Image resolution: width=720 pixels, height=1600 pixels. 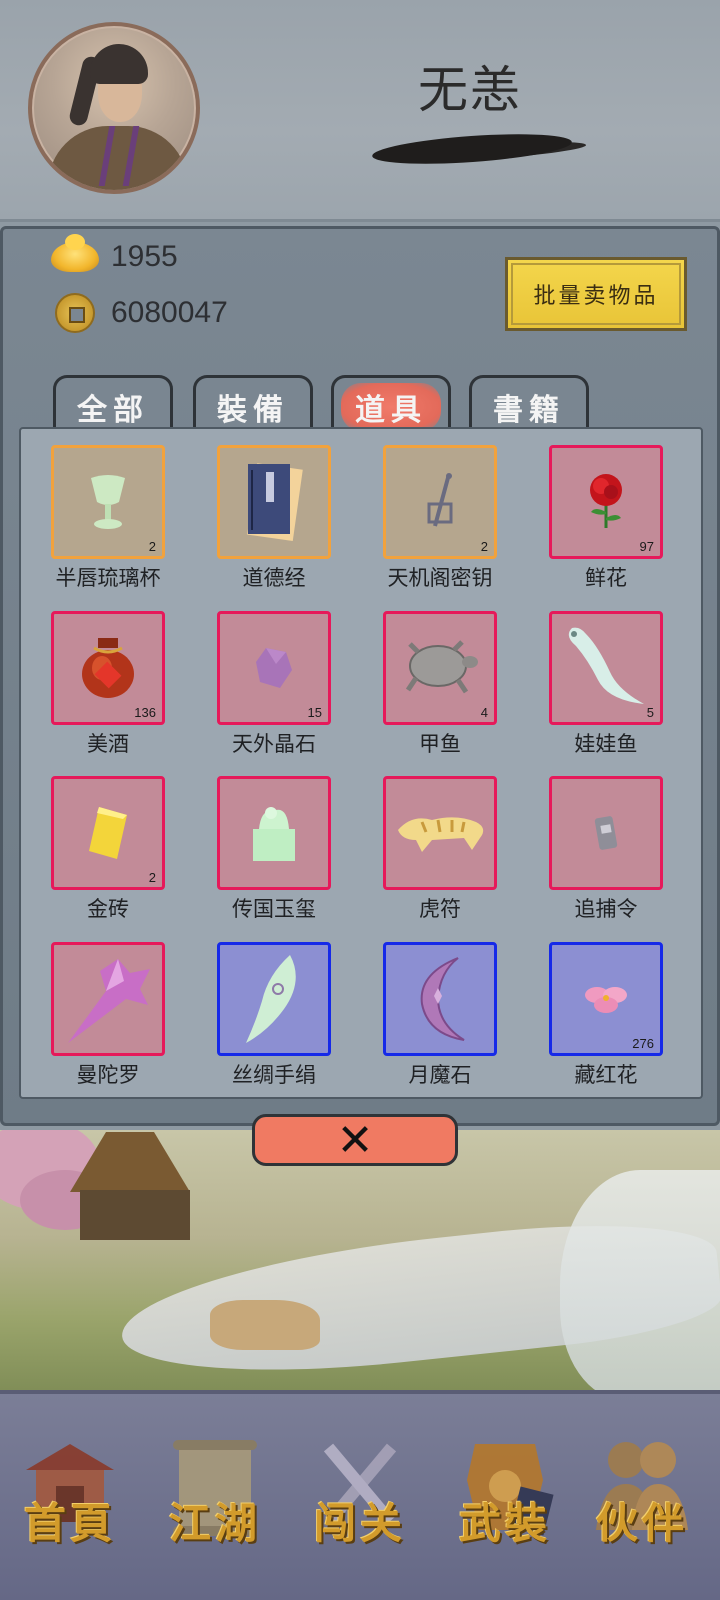 I want to click on rose-icon, so click(x=606, y=501).